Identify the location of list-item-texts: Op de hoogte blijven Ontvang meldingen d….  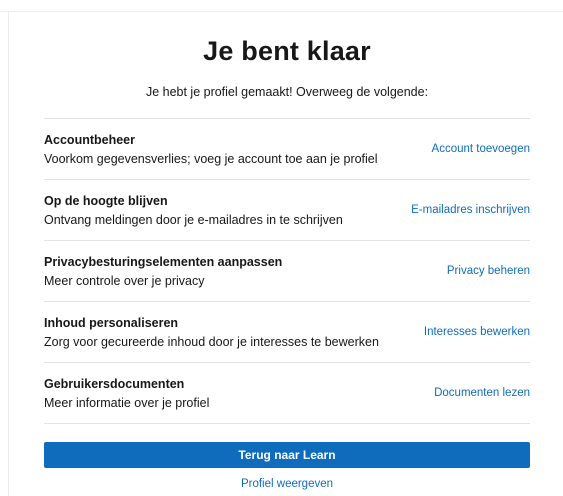
(193, 210).